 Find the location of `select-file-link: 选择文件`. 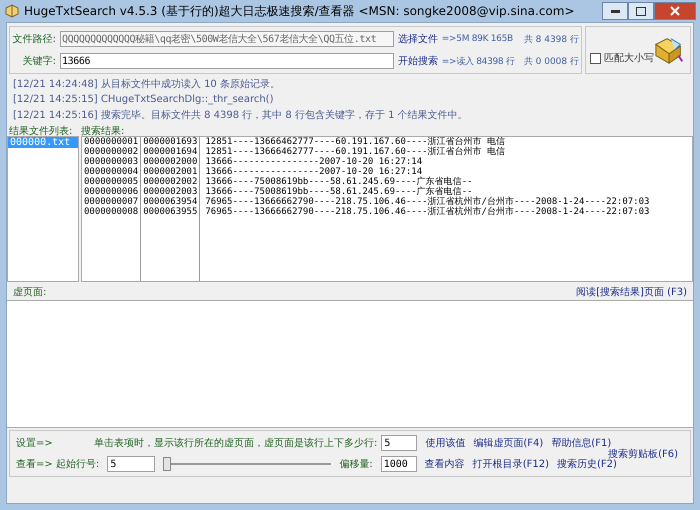

select-file-link: 选择文件 is located at coordinates (418, 39).